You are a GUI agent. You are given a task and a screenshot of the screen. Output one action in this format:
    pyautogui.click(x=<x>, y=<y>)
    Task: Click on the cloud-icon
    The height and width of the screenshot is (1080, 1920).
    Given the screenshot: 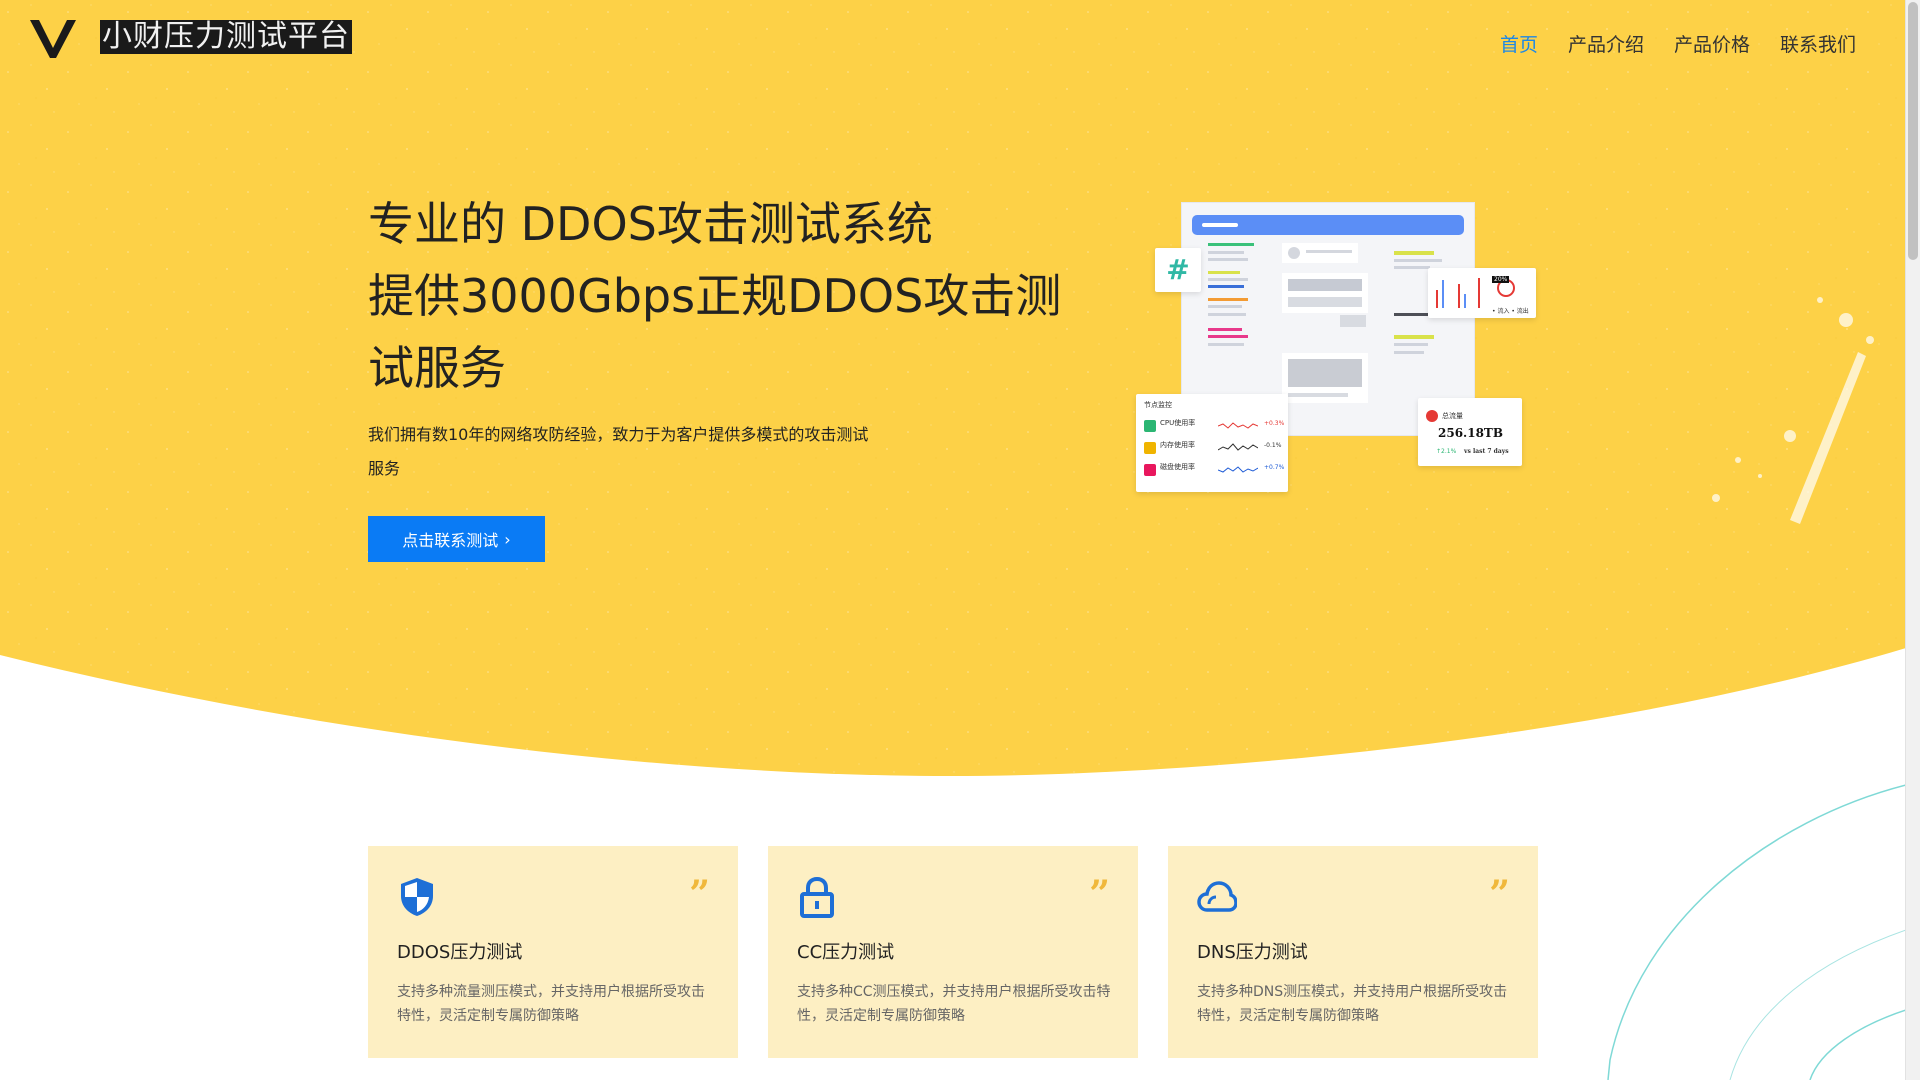 What is the action you would take?
    pyautogui.click(x=1217, y=896)
    